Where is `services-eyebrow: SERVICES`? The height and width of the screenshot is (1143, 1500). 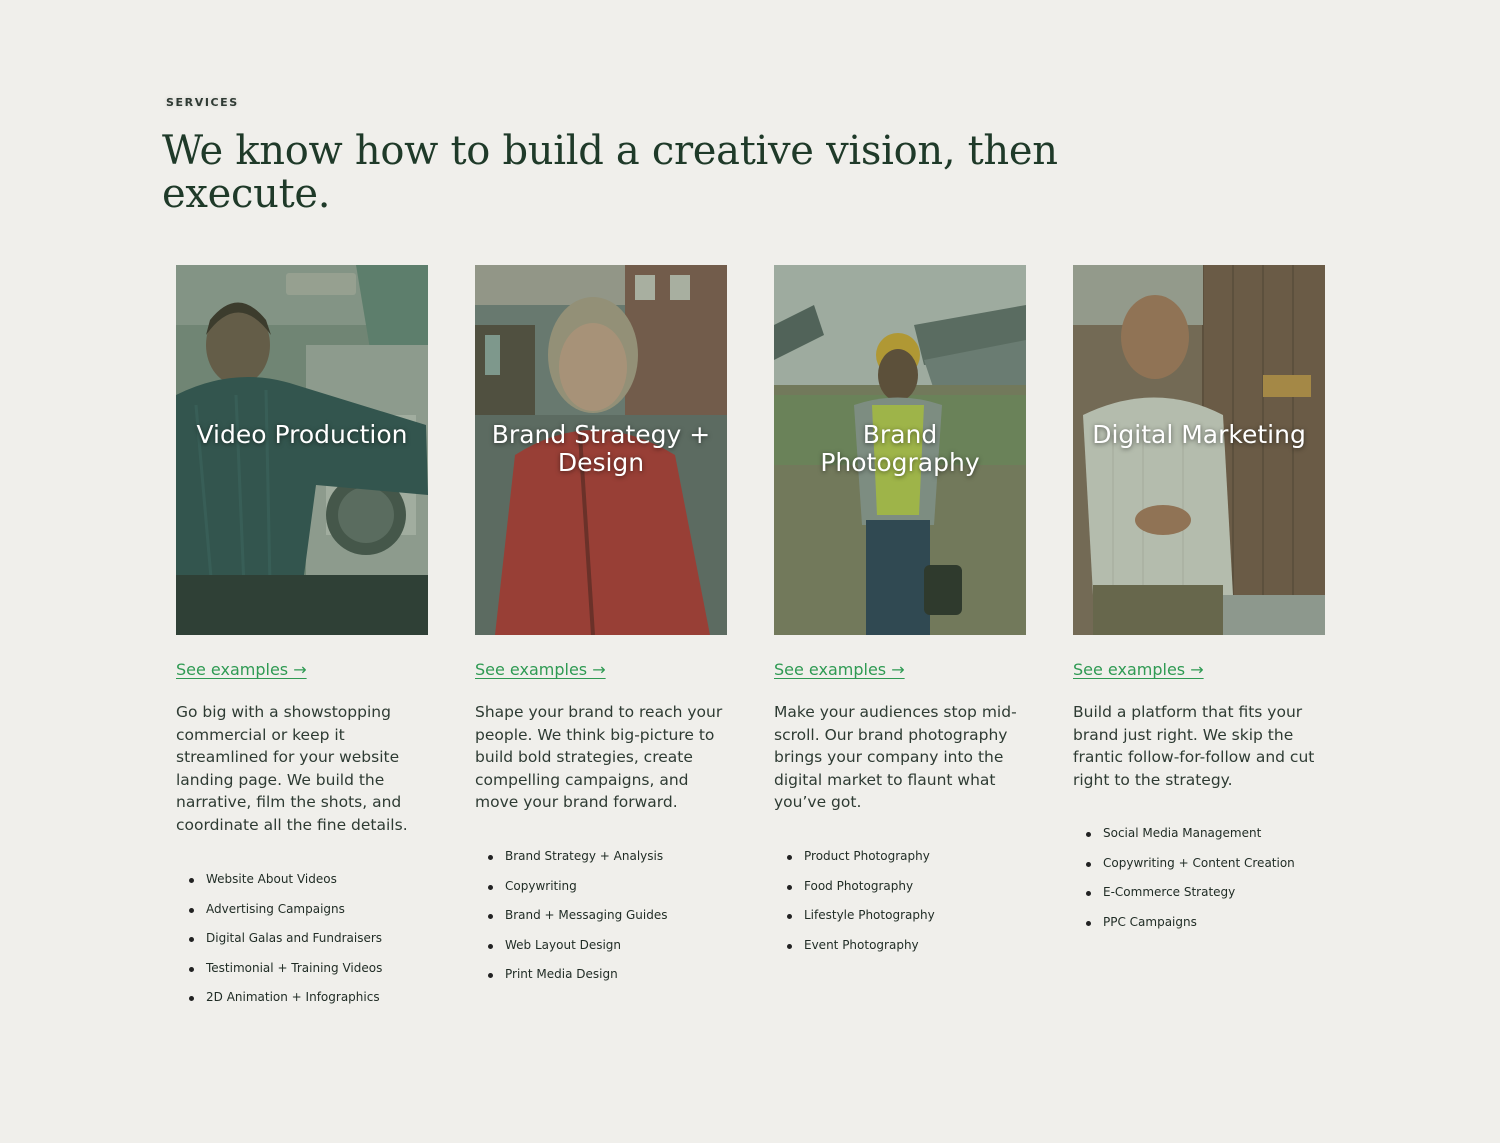
services-eyebrow: SERVICES is located at coordinates (202, 102).